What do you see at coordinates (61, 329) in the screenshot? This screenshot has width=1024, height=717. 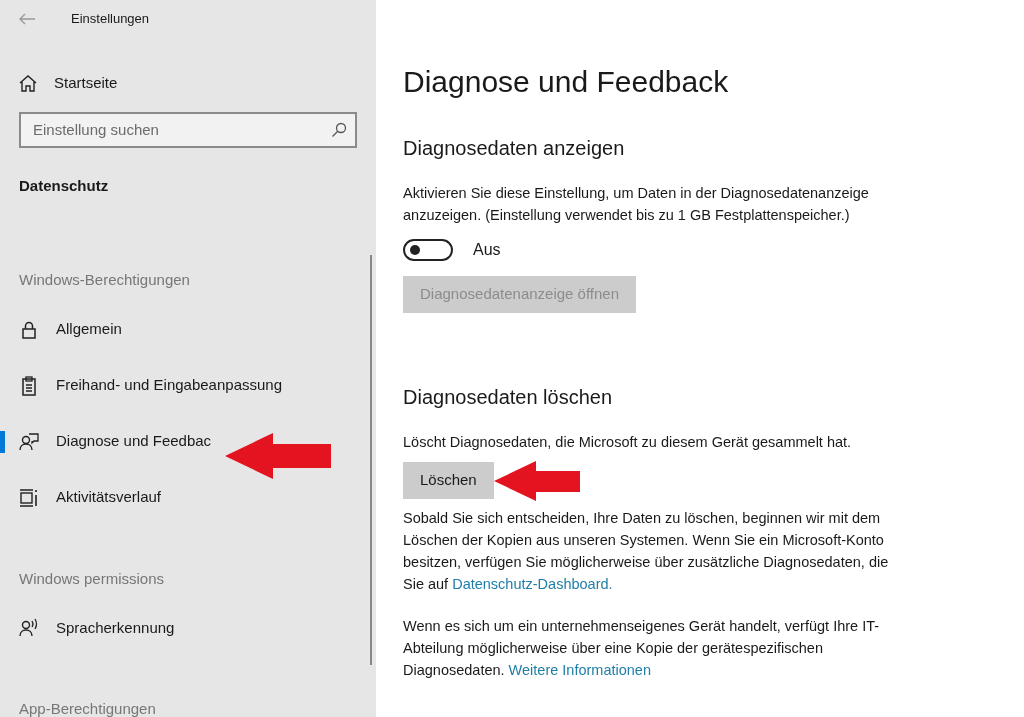 I see `nav-item: Allgemein` at bounding box center [61, 329].